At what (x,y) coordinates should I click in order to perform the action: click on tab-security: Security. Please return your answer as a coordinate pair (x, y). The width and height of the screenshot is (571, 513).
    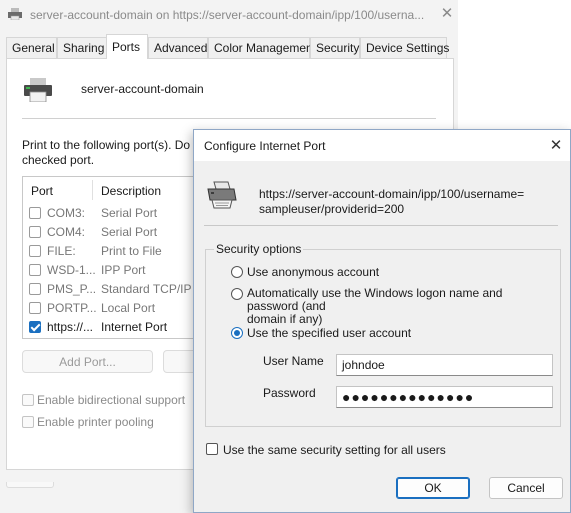
    Looking at the image, I should click on (335, 47).